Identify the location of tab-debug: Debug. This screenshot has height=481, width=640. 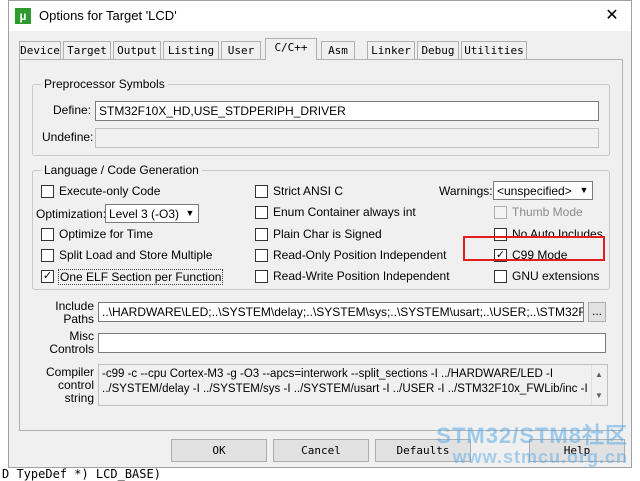
(438, 50).